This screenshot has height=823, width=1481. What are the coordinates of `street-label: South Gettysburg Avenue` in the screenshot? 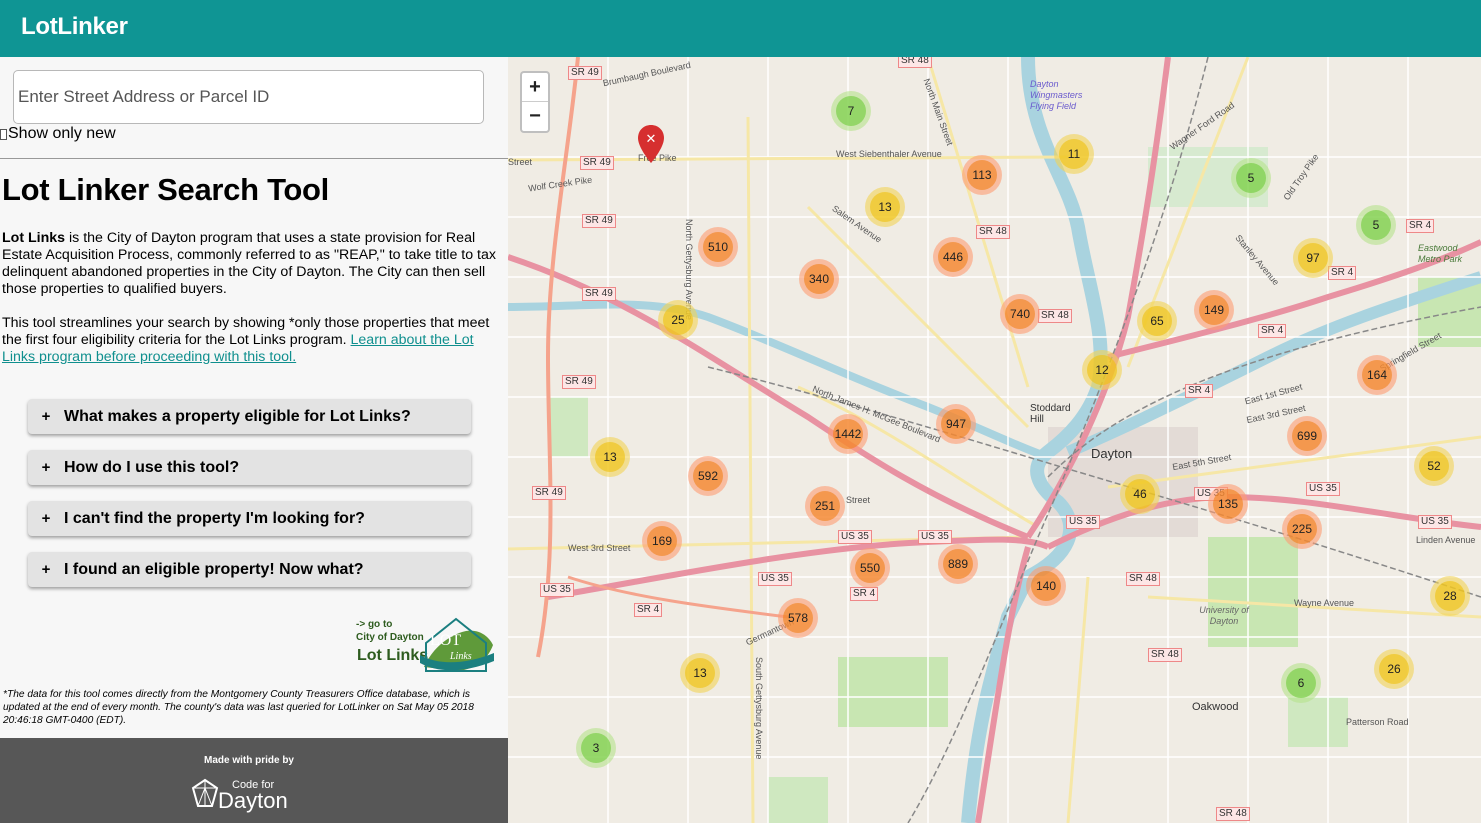 It's located at (759, 708).